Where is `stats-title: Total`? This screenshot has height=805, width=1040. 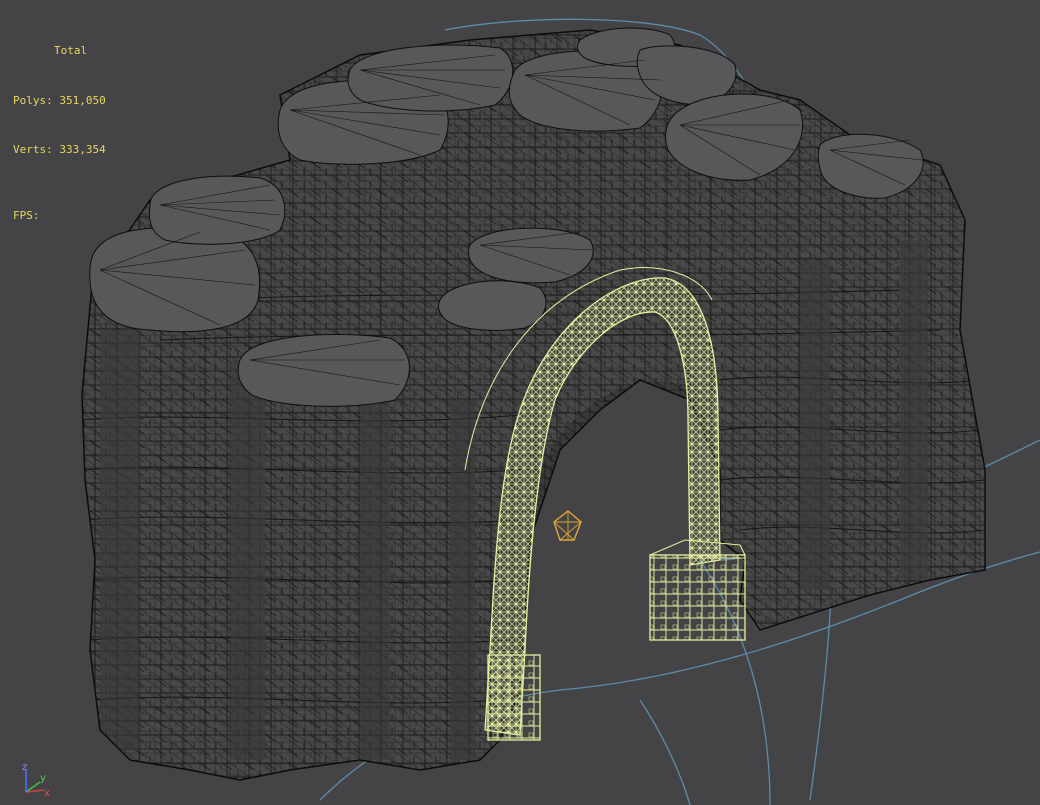
stats-title: Total is located at coordinates (71, 50).